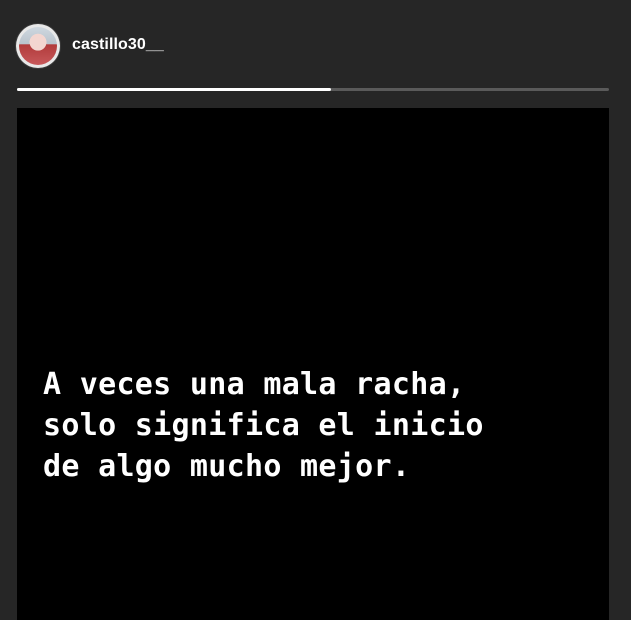 The image size is (631, 620). I want to click on avatar, so click(38, 46).